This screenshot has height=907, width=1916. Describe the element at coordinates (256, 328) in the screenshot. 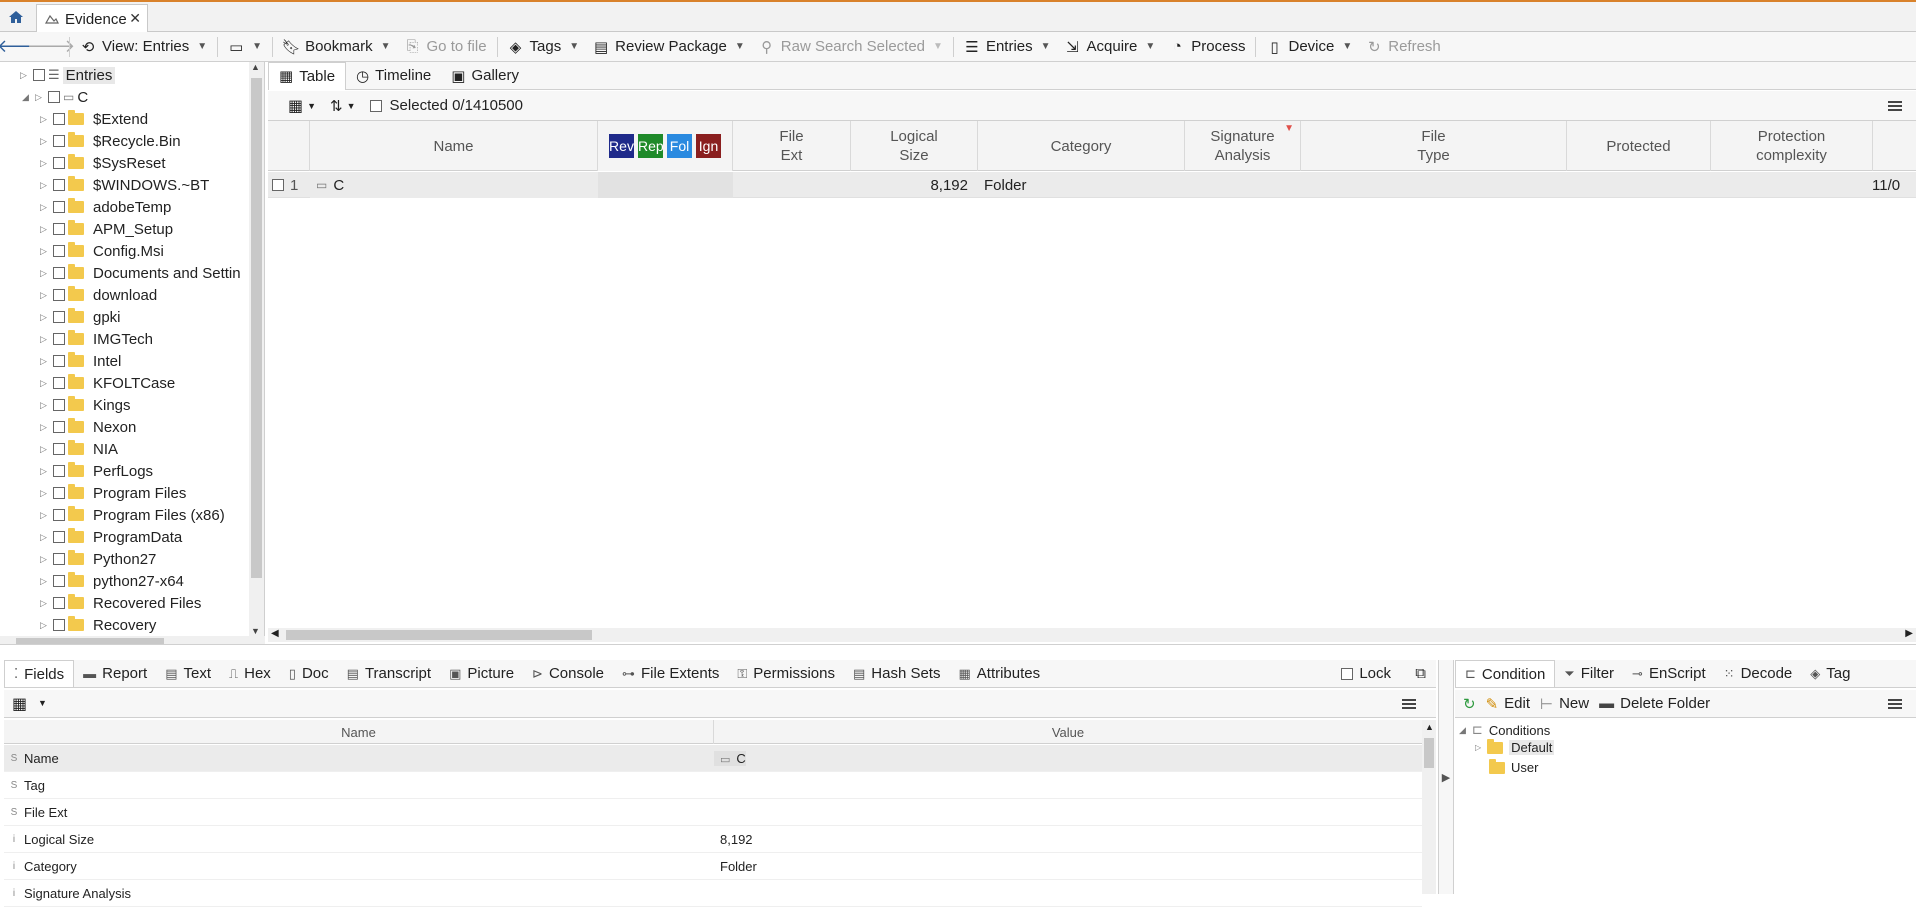

I see `scroll-thumb` at that location.